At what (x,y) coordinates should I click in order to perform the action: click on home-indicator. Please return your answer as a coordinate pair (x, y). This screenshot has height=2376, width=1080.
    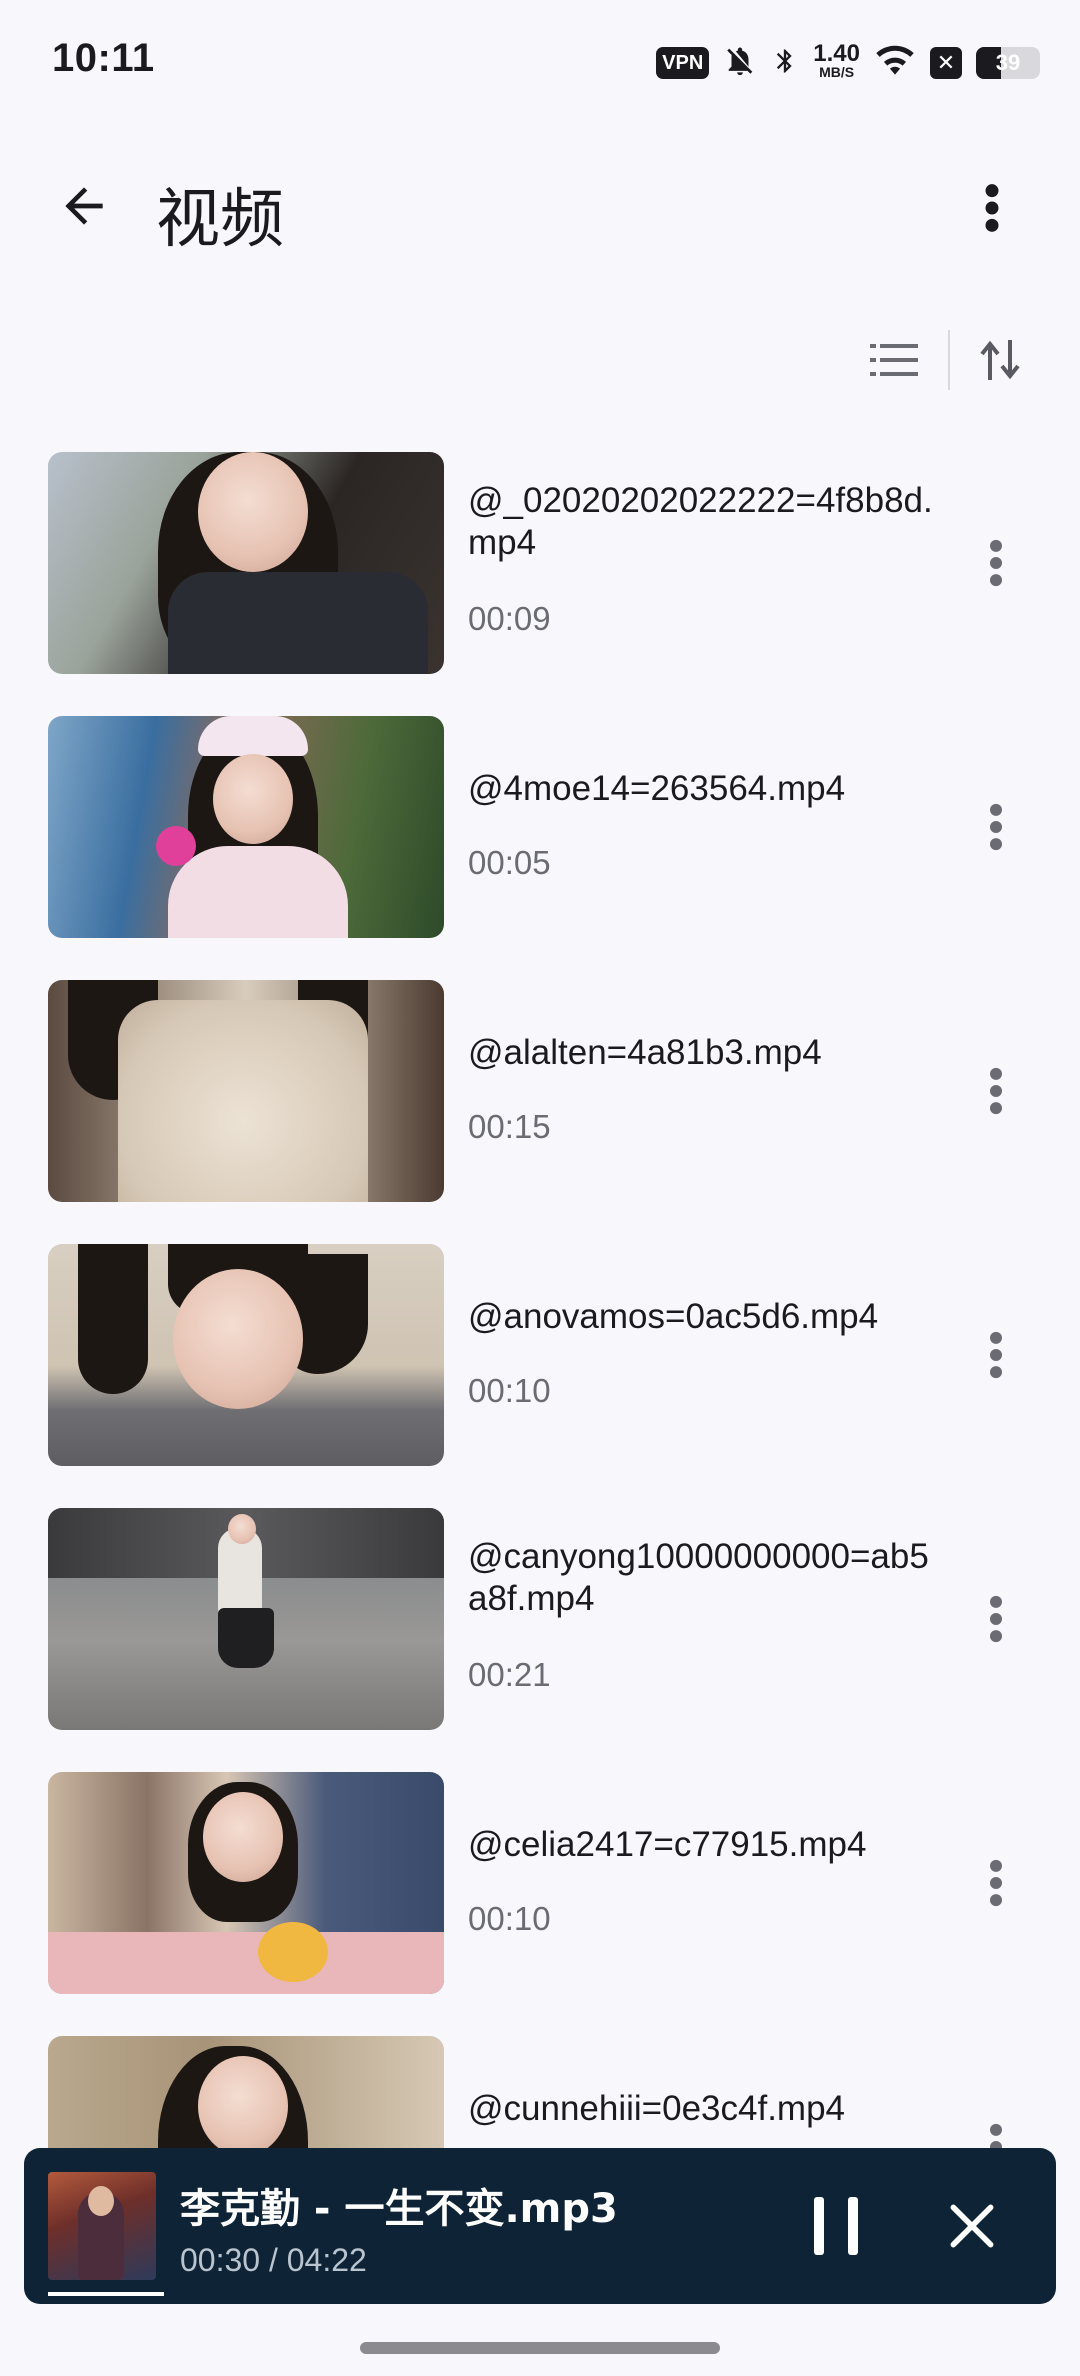
    Looking at the image, I should click on (540, 2348).